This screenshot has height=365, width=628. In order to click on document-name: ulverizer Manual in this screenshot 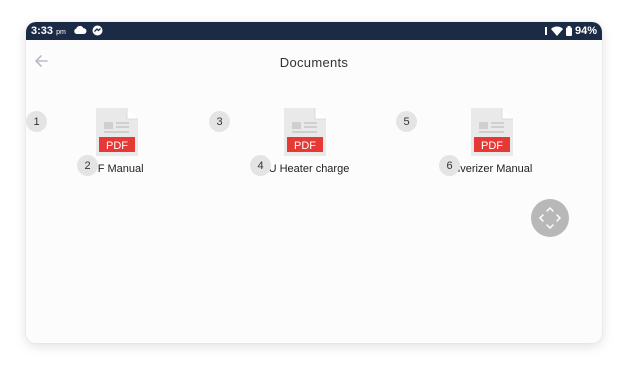, I will do `click(492, 169)`.